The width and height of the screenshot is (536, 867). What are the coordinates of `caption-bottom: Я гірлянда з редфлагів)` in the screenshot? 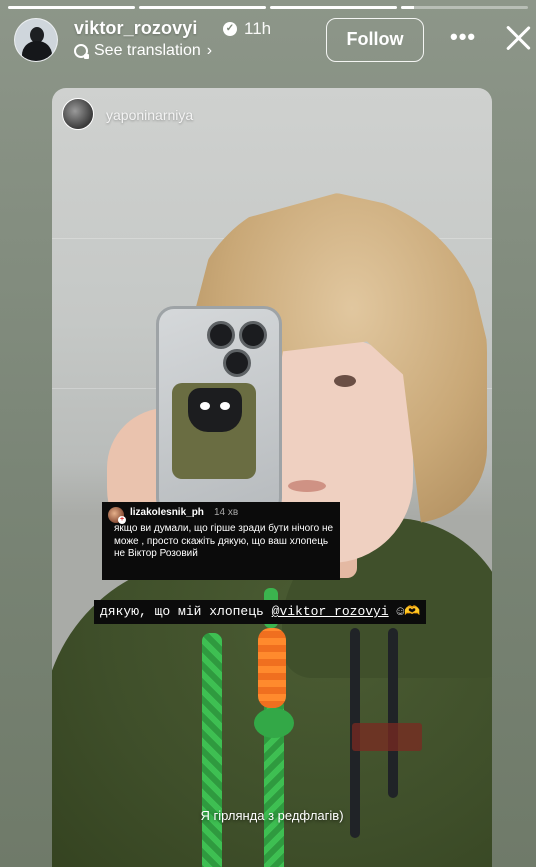 It's located at (272, 815).